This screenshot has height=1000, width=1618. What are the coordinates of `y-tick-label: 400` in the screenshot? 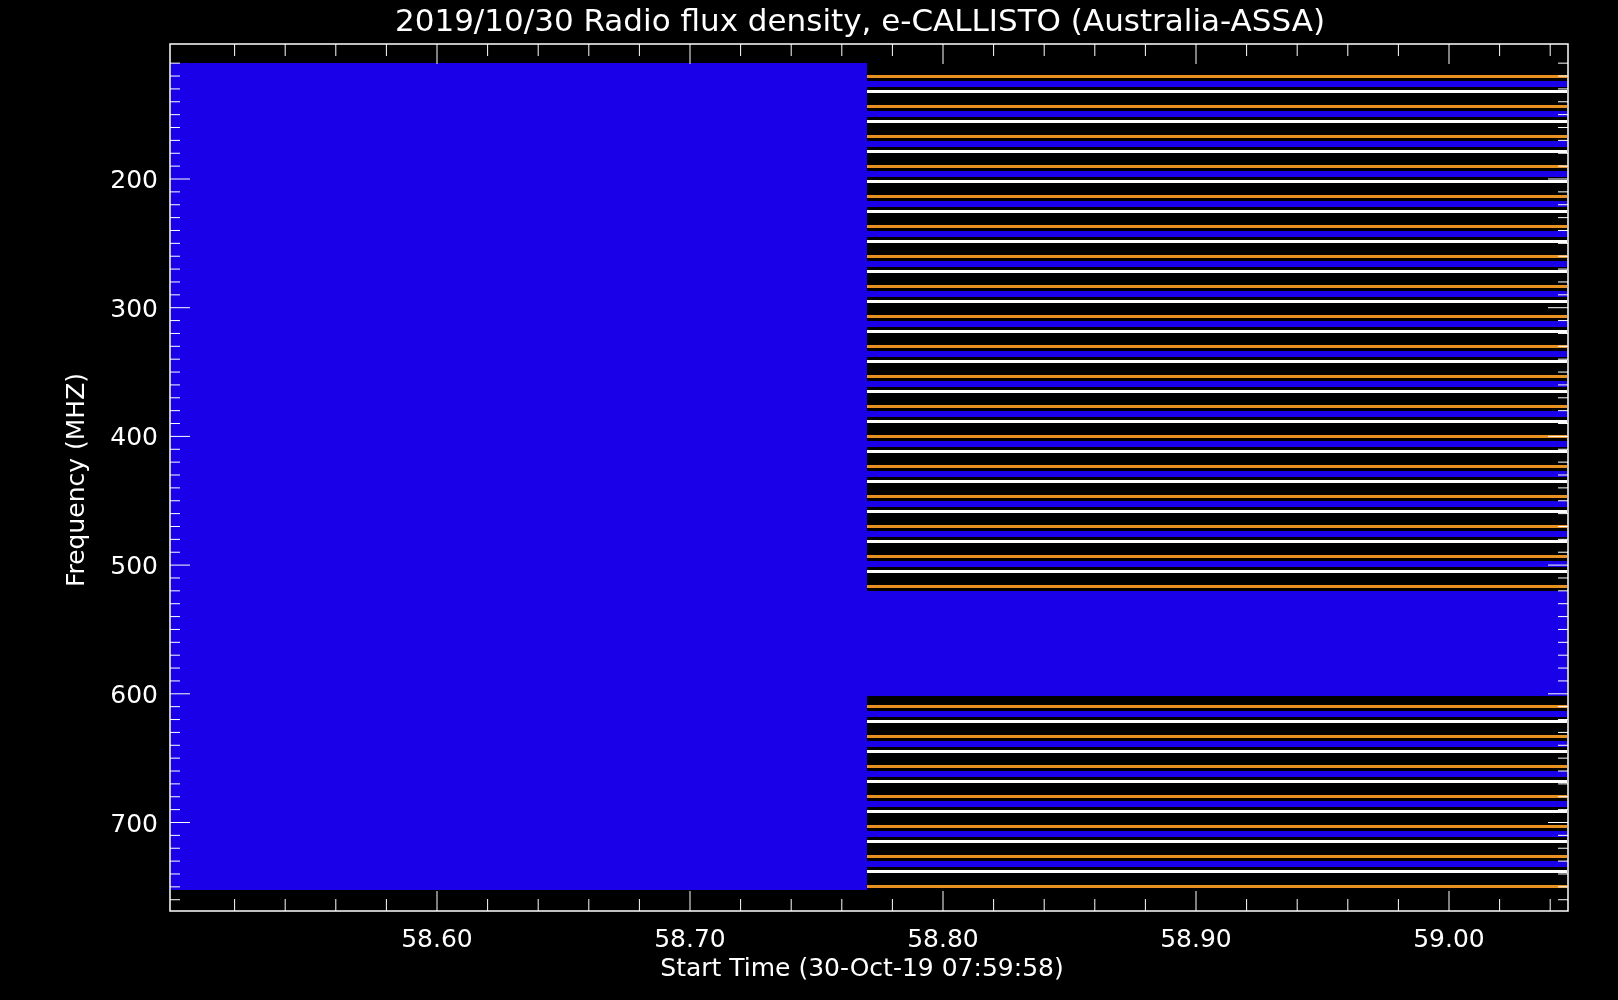 It's located at (134, 437).